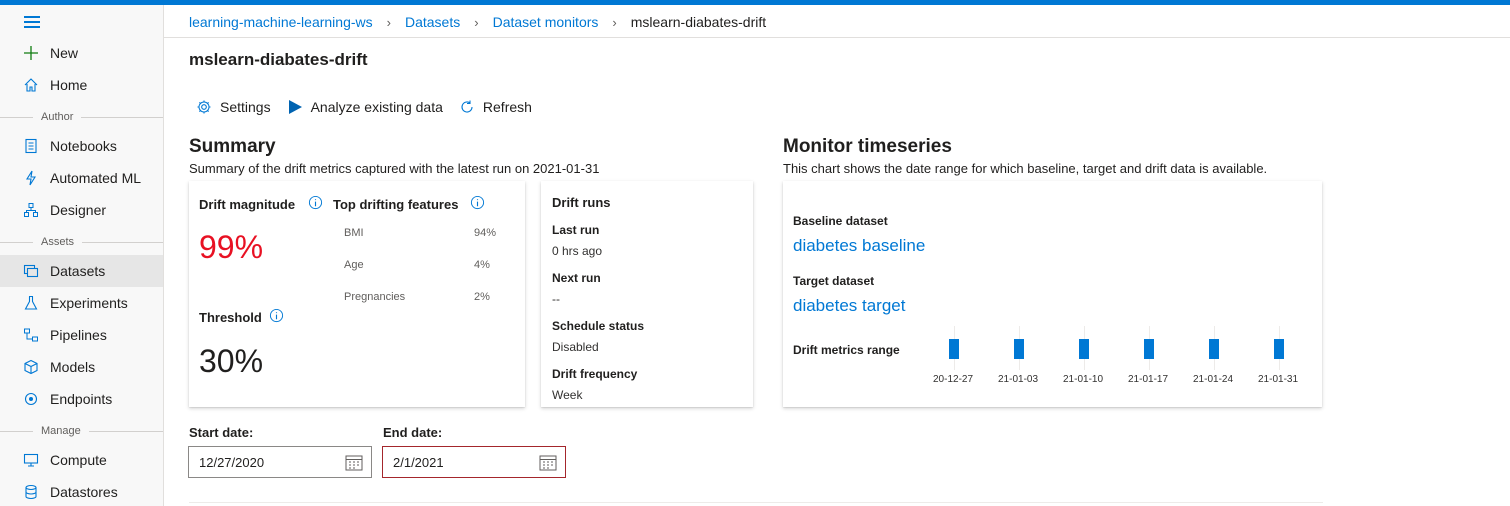 This screenshot has height=506, width=1510. Describe the element at coordinates (846, 350) in the screenshot. I see `drift-metrics-range-label: Drift metrics range` at that location.